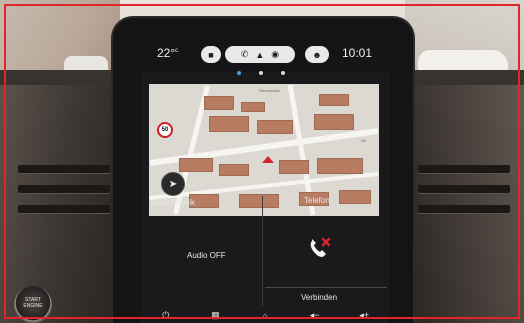 The height and width of the screenshot is (323, 524). I want to click on phone-disconnected-icon, so click(319, 248).